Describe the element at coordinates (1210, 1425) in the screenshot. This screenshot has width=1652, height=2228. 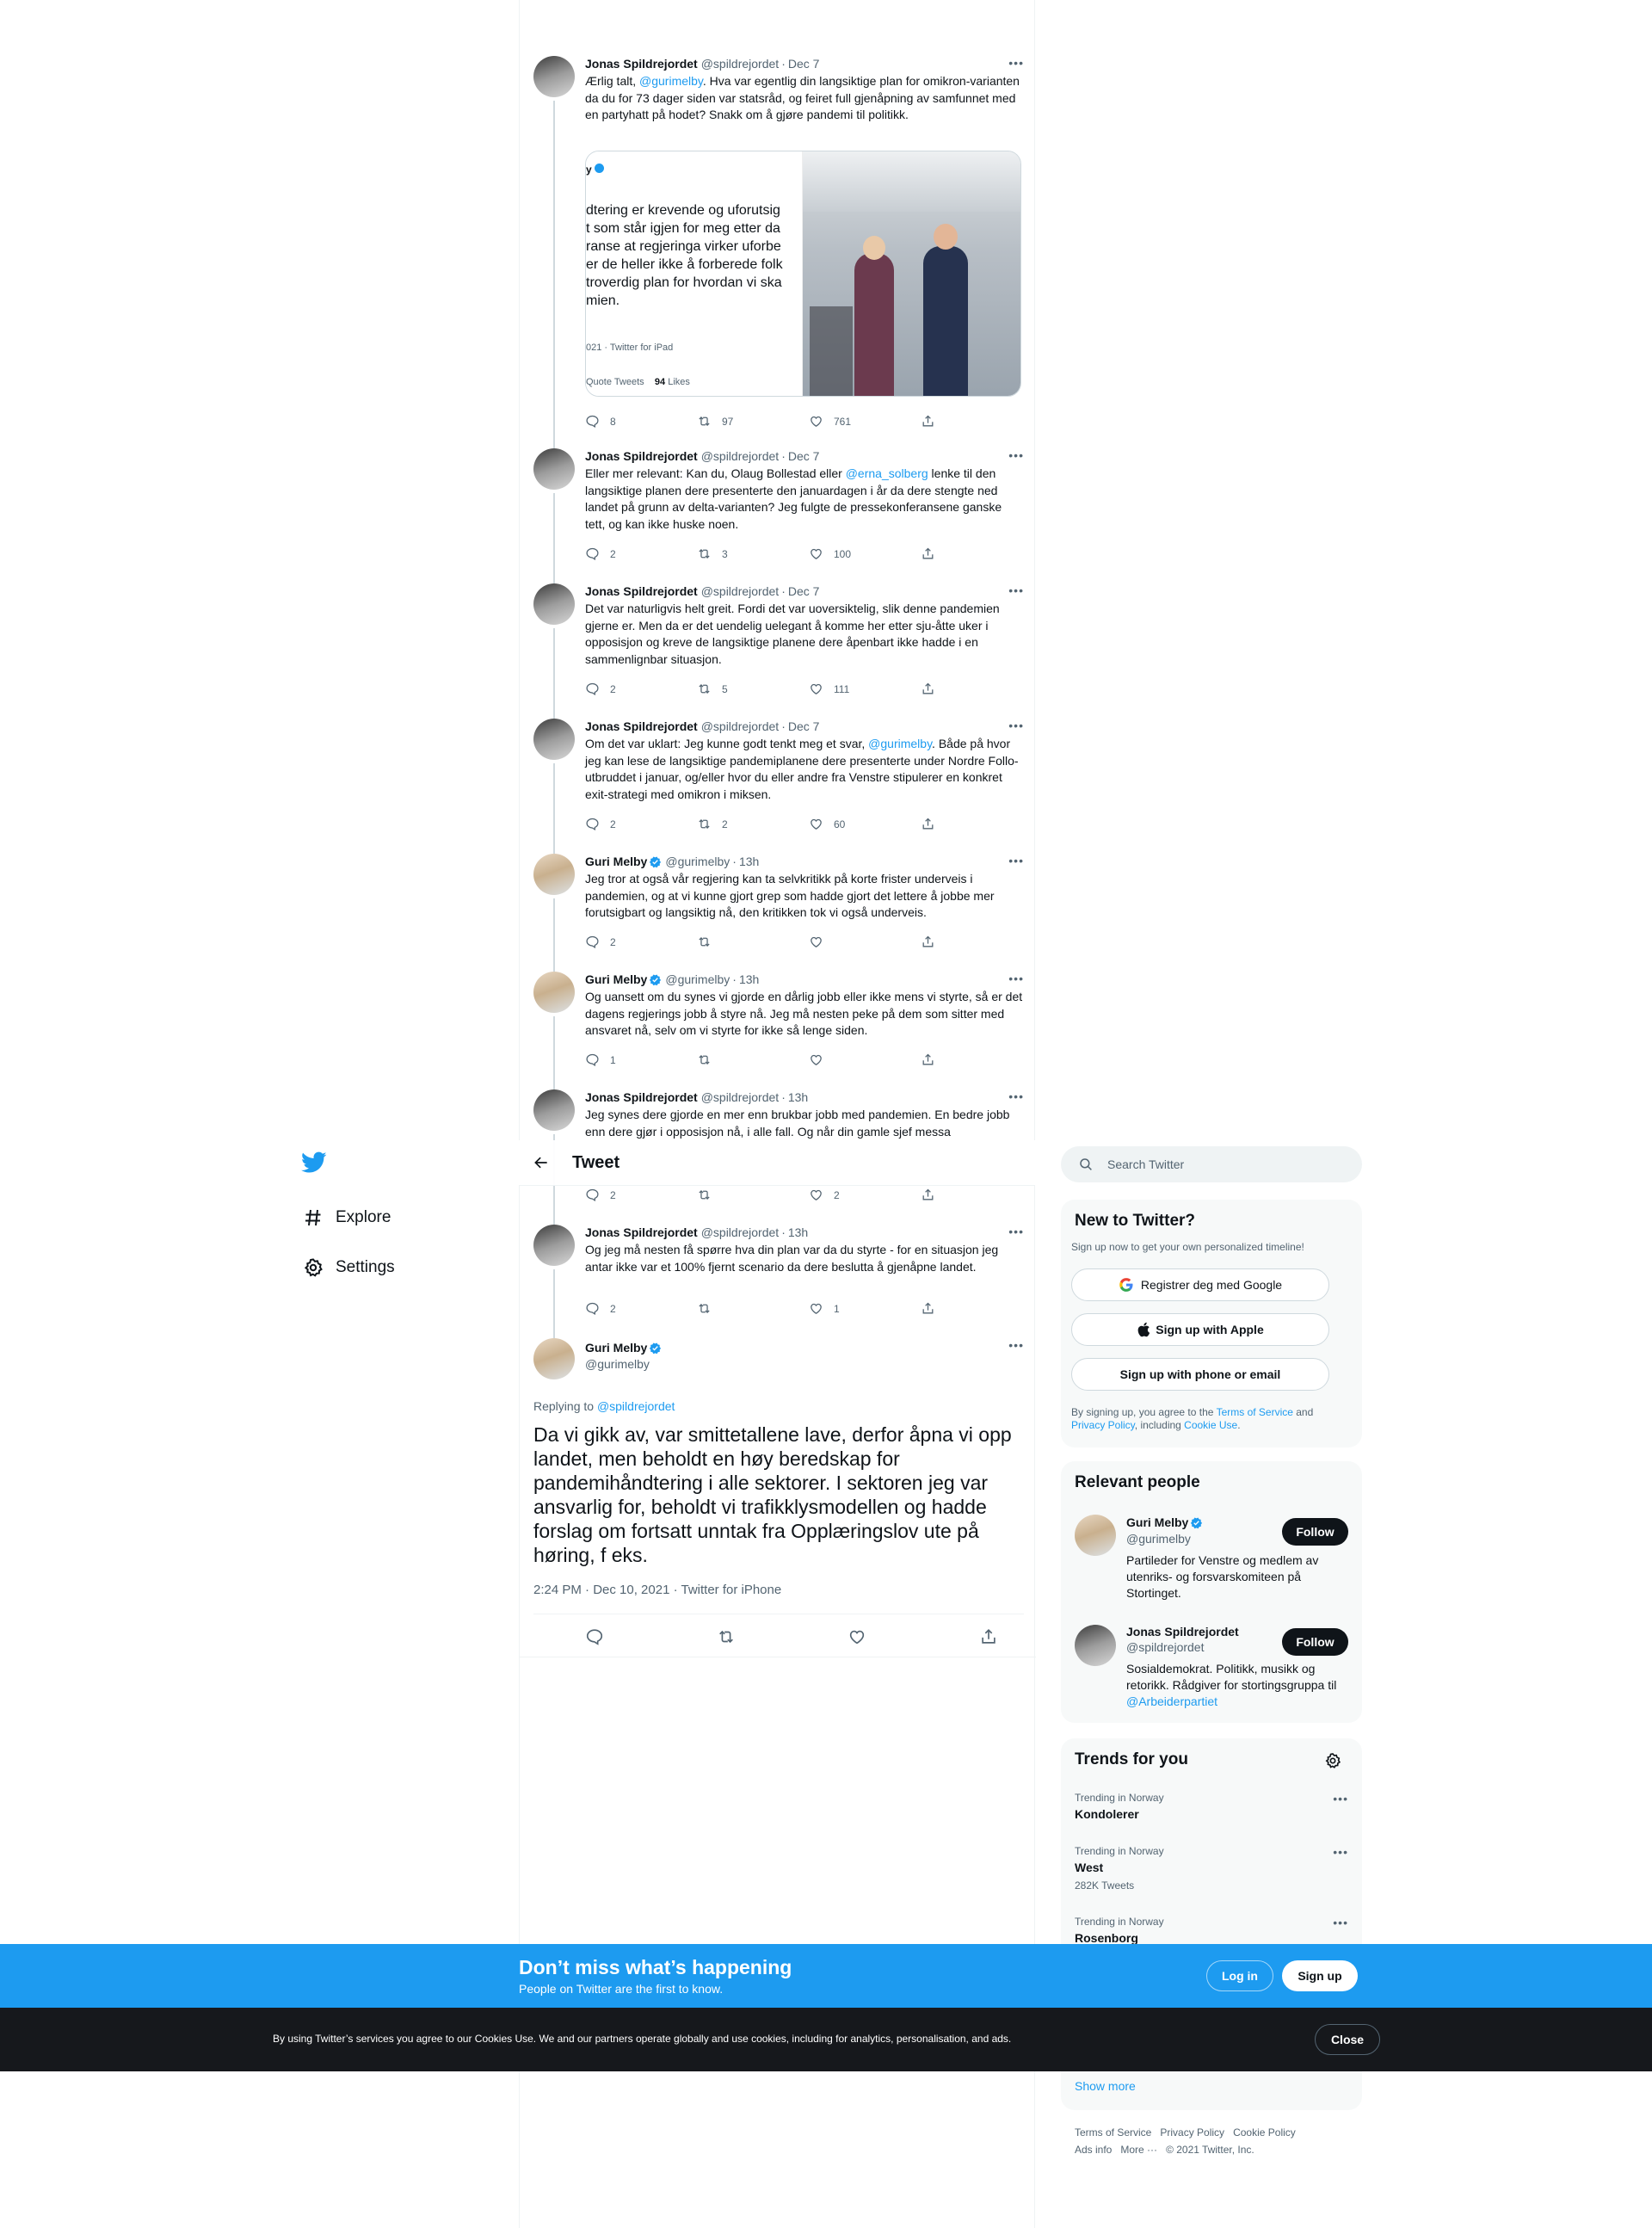
I see `cookie-link: Cookie Use` at that location.